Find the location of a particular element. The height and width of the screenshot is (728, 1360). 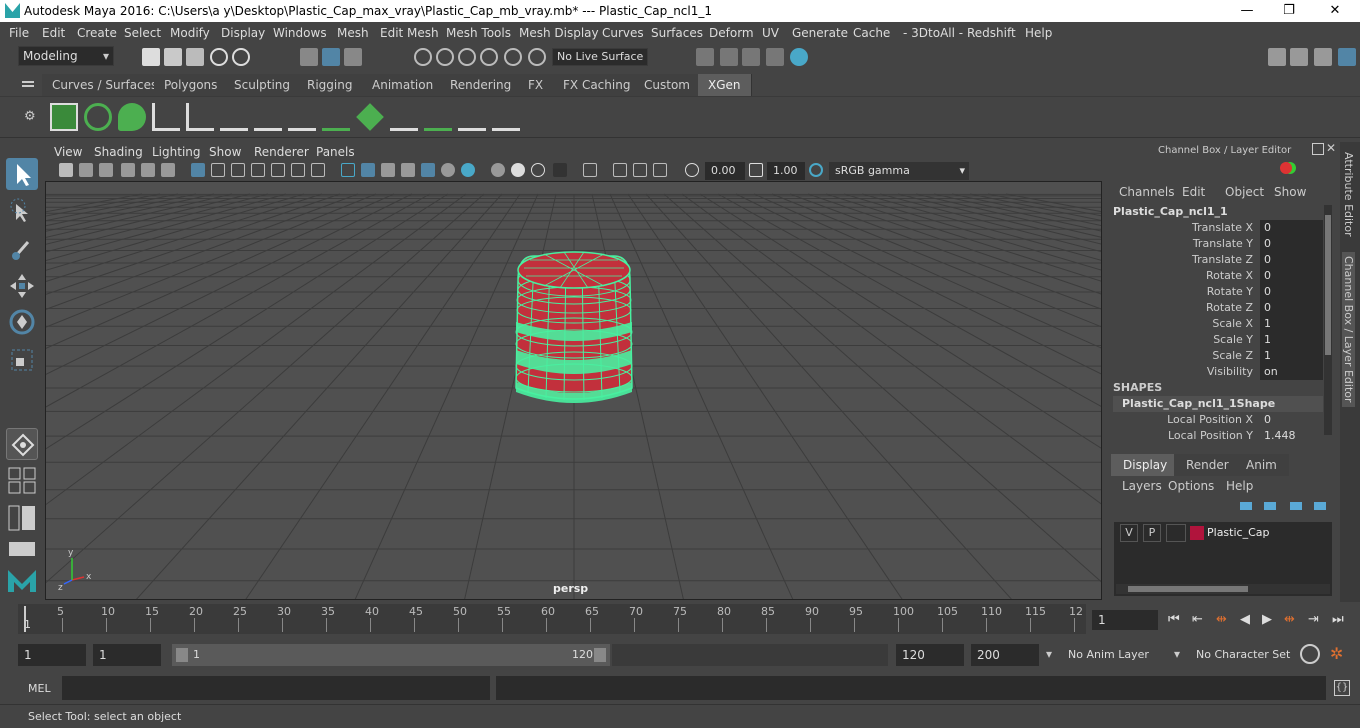

shelf-tab-rendering: Rendering is located at coordinates (481, 85).